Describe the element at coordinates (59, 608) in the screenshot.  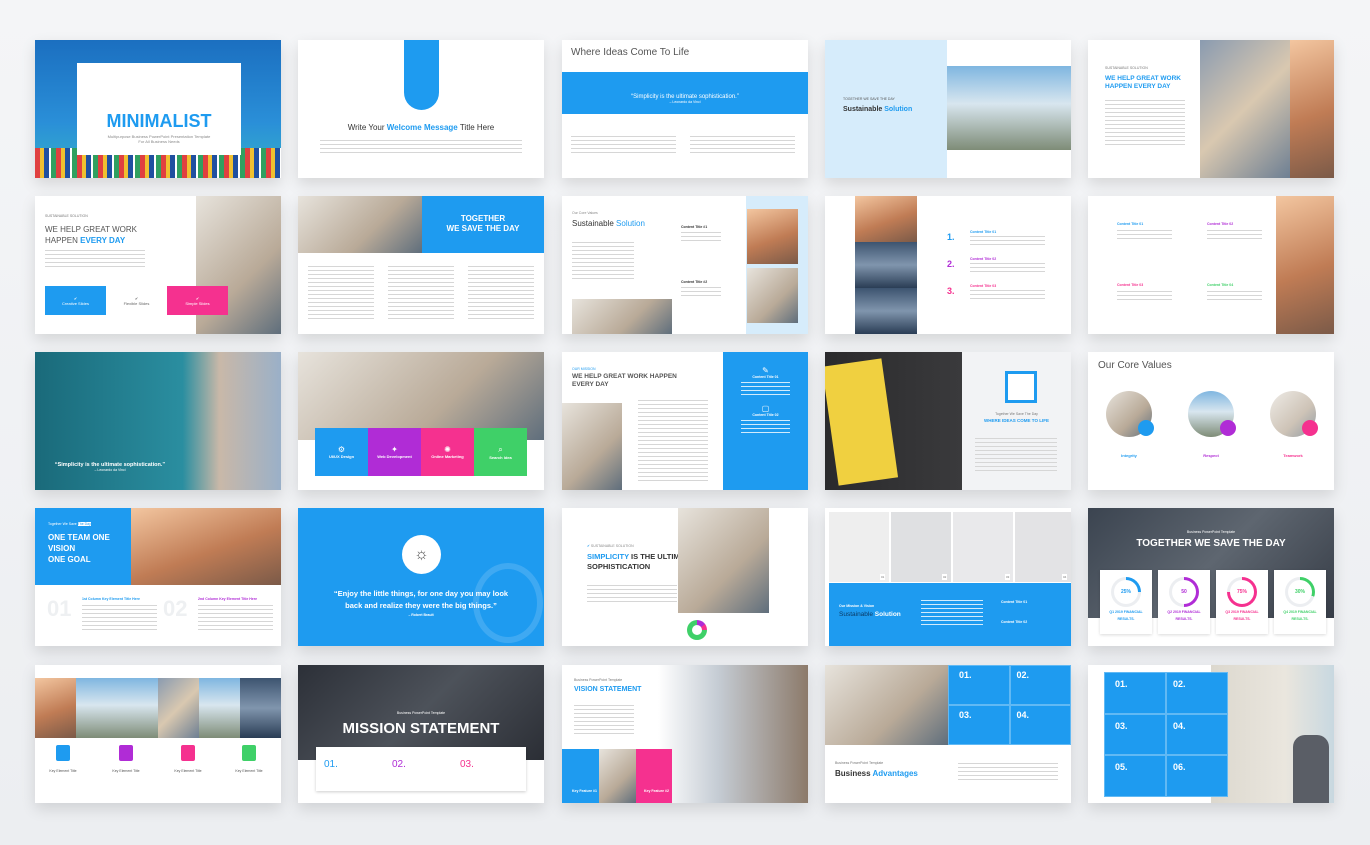
I see `column-number: 01` at that location.